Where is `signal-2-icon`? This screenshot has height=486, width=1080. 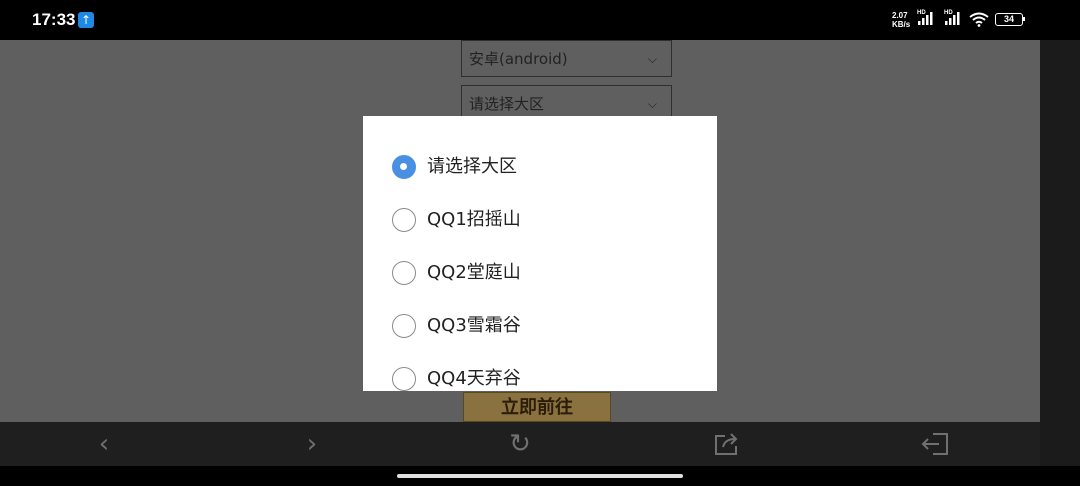 signal-2-icon is located at coordinates (952, 18).